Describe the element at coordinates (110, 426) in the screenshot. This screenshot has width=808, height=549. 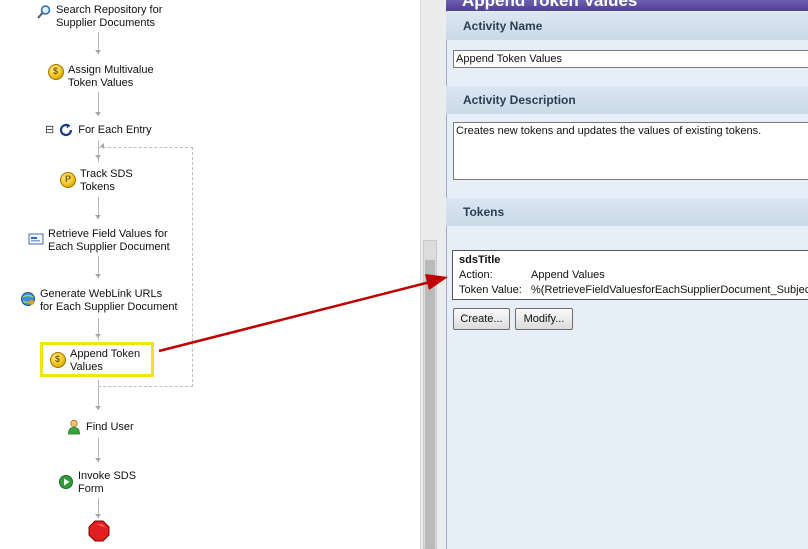
I see `step-label: Find User` at that location.